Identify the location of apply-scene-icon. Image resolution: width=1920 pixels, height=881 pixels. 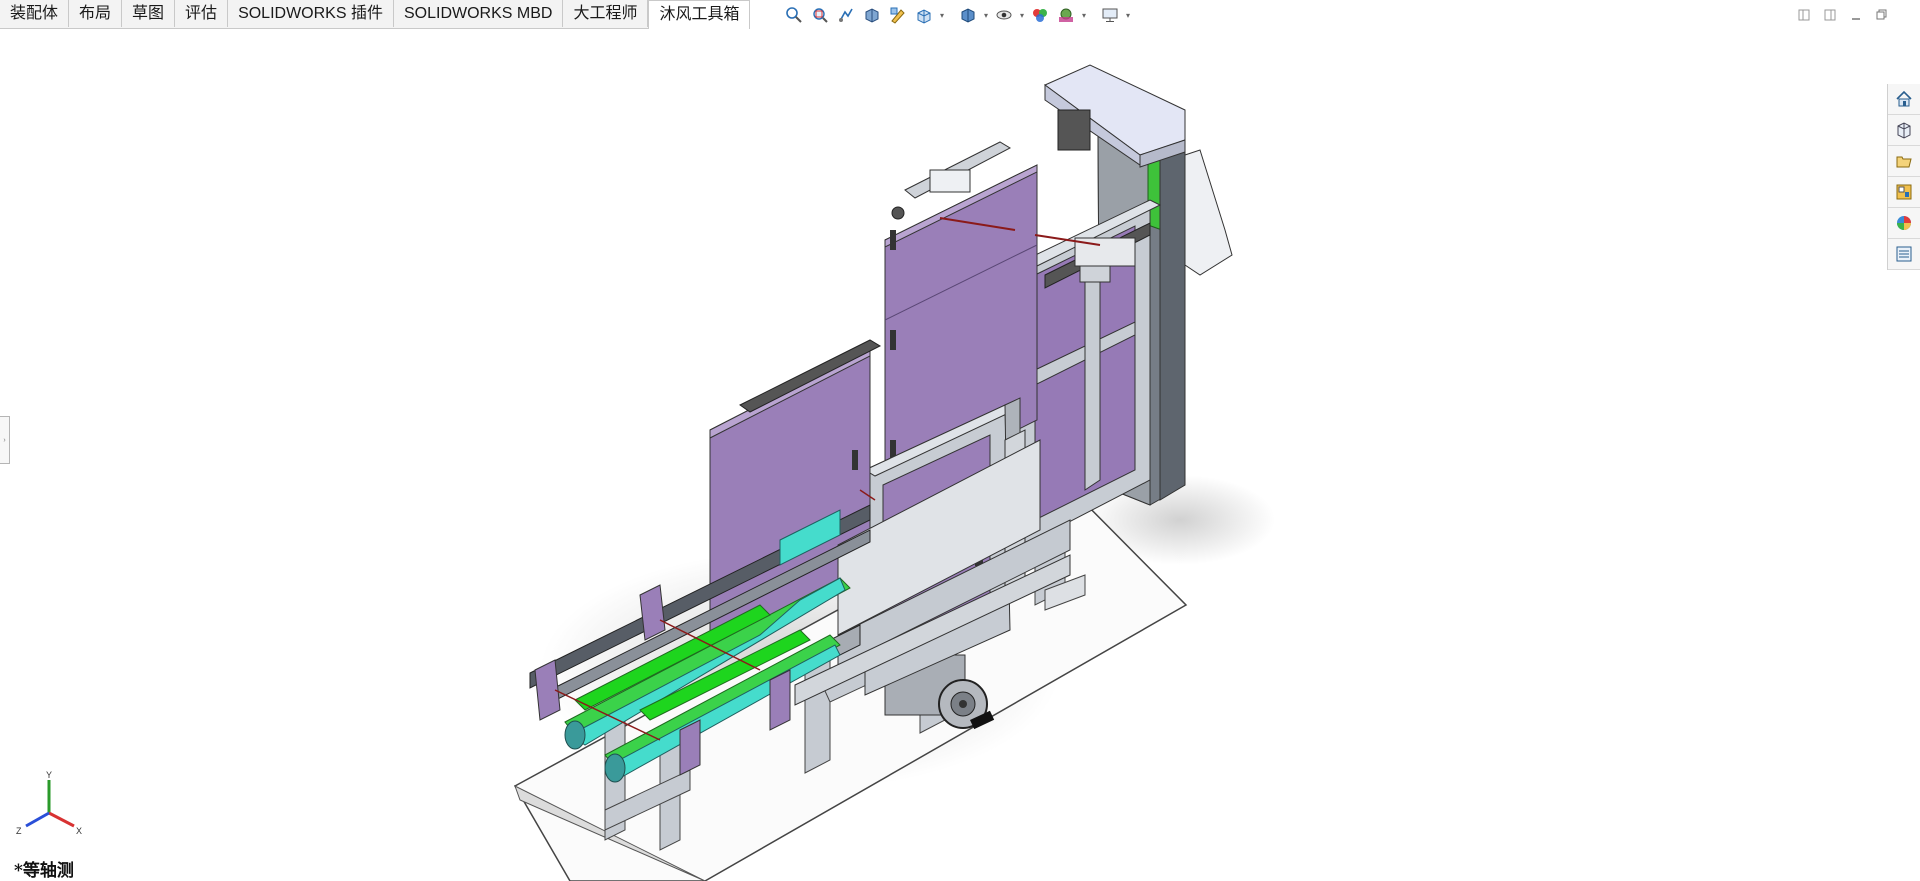
(1066, 15).